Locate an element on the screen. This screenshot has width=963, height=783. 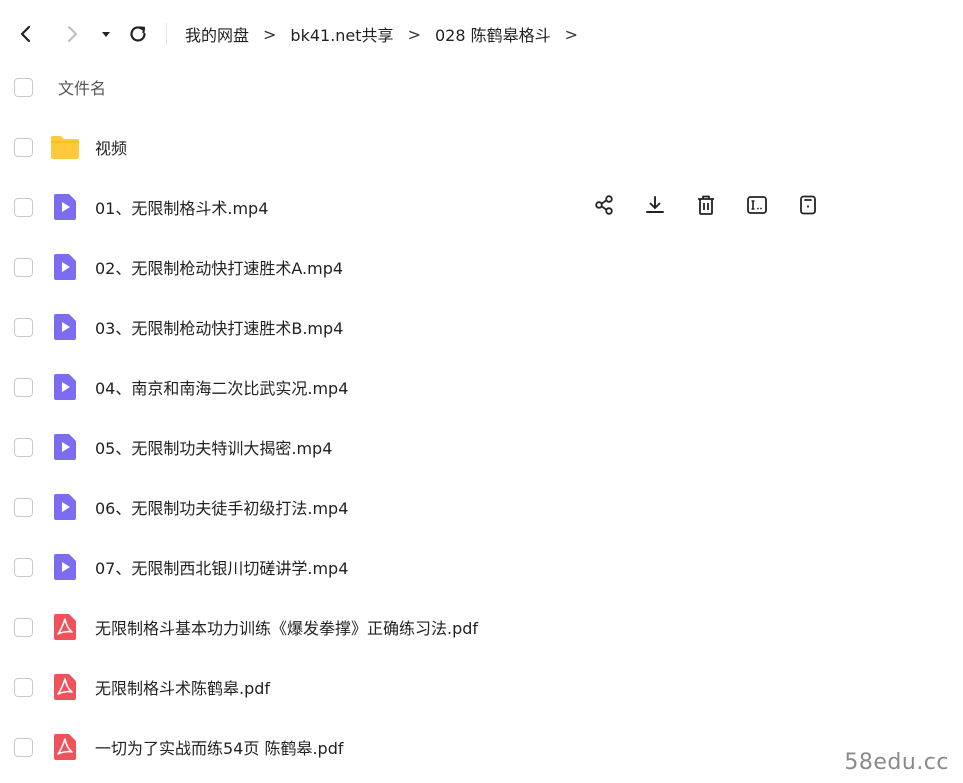
file-name: 无限制格斗术陈鹤皋.pdf is located at coordinates (182, 687).